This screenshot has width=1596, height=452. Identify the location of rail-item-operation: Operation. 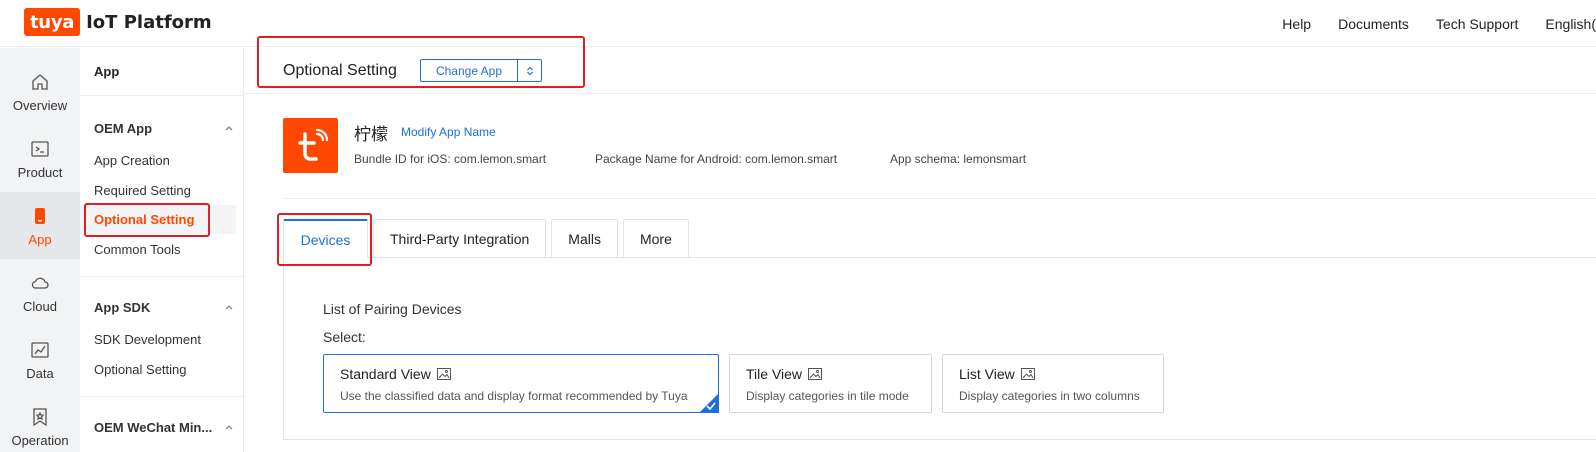
(40, 422).